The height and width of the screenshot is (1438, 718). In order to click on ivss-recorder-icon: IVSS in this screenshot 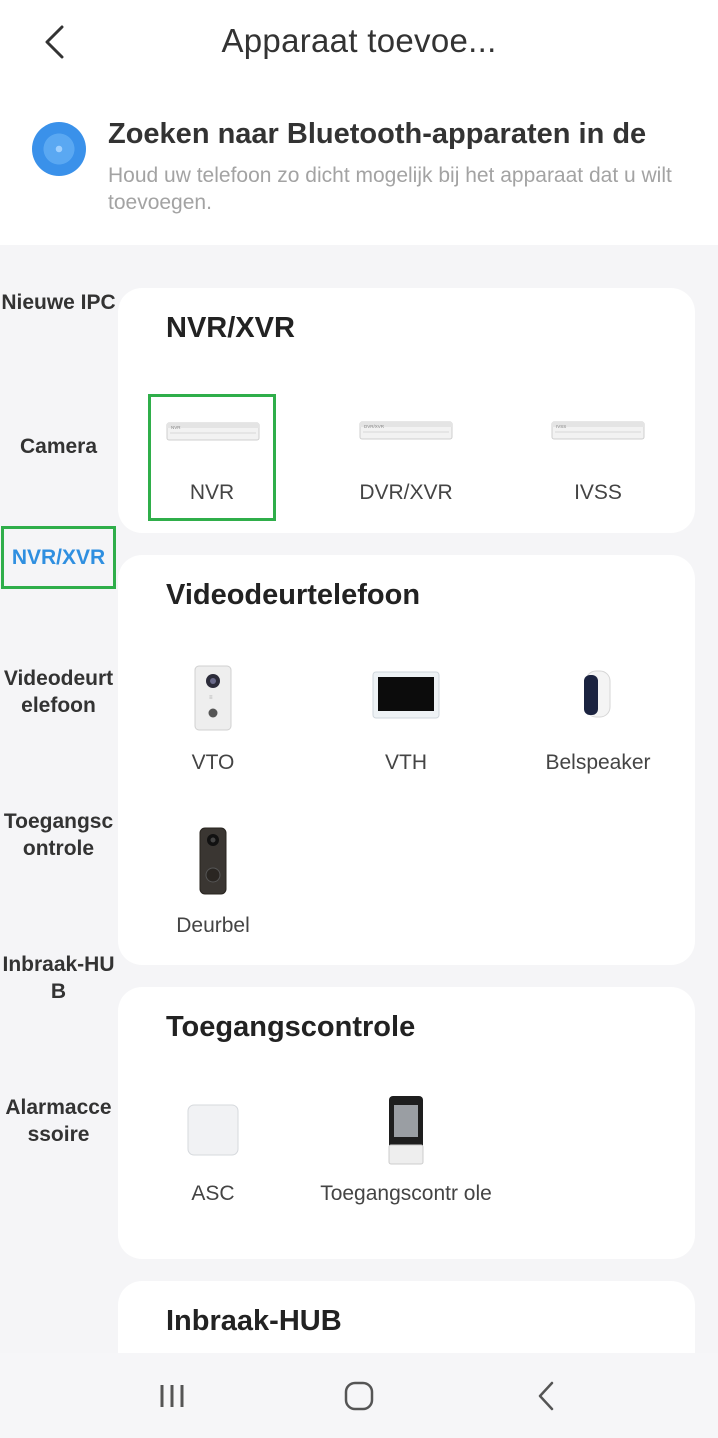, I will do `click(598, 431)`.